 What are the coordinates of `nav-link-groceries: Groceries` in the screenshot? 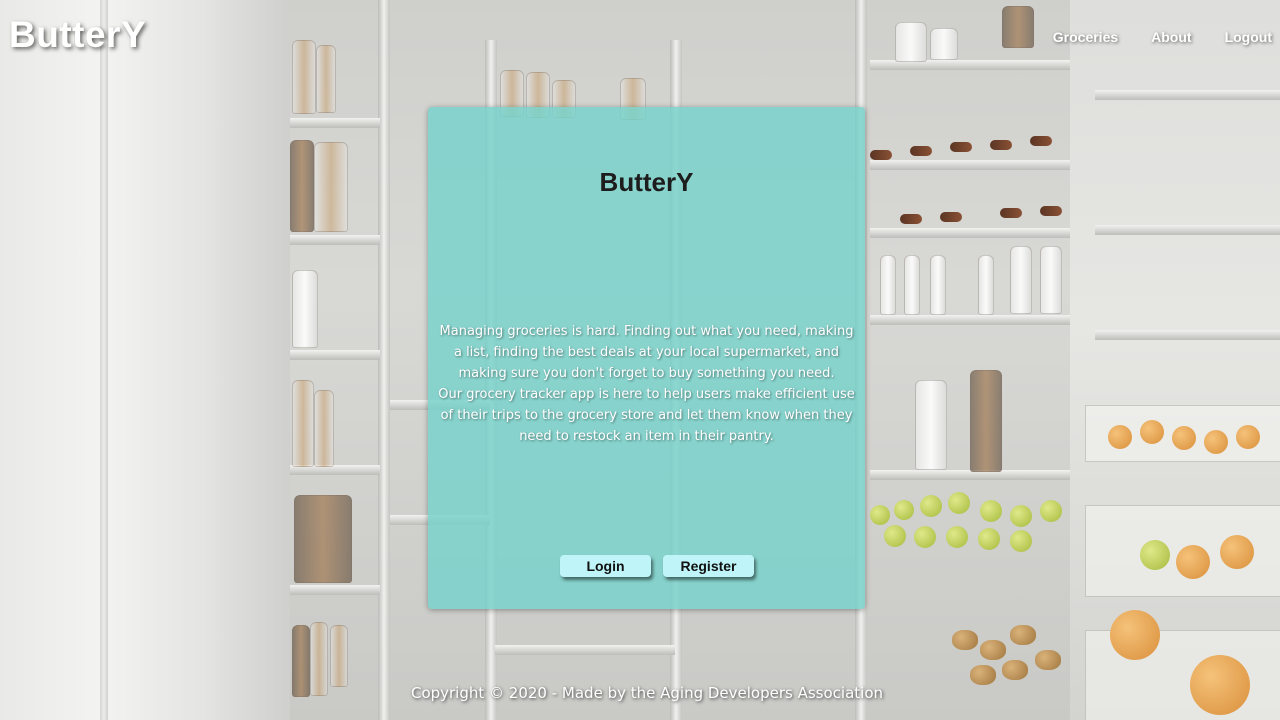 It's located at (1069, 37).